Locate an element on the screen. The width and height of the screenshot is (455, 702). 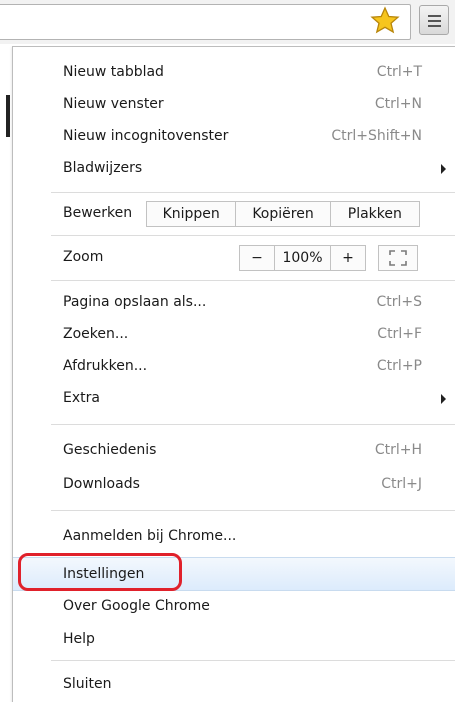
edit-button-group: Knippen Kopiëren Plakken is located at coordinates (283, 214).